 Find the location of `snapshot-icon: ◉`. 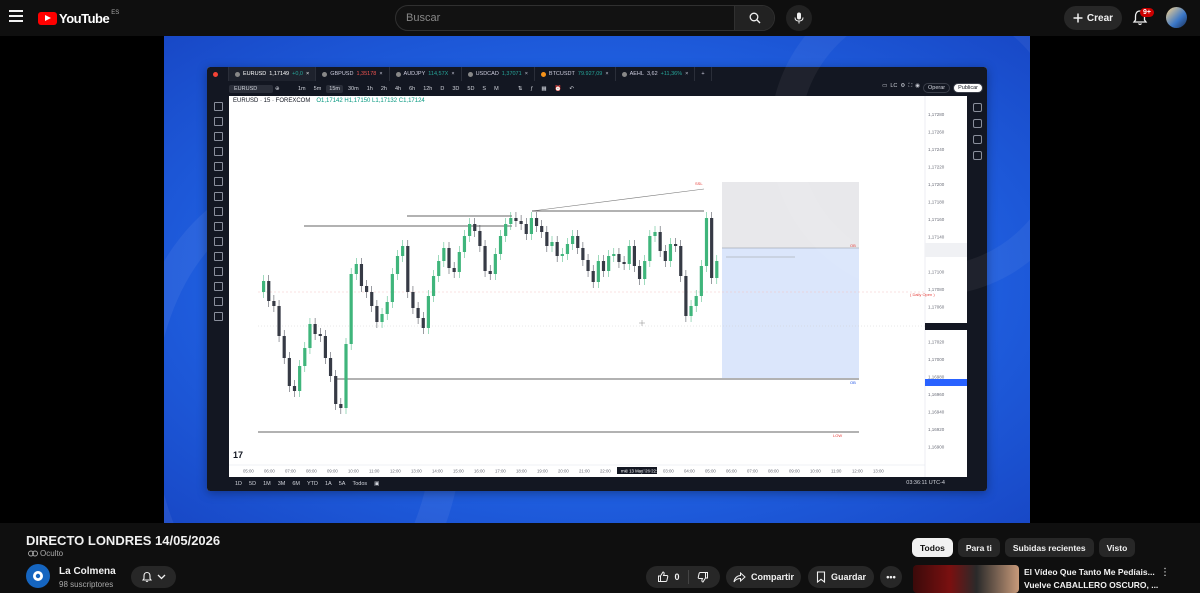

snapshot-icon: ◉ is located at coordinates (917, 88).